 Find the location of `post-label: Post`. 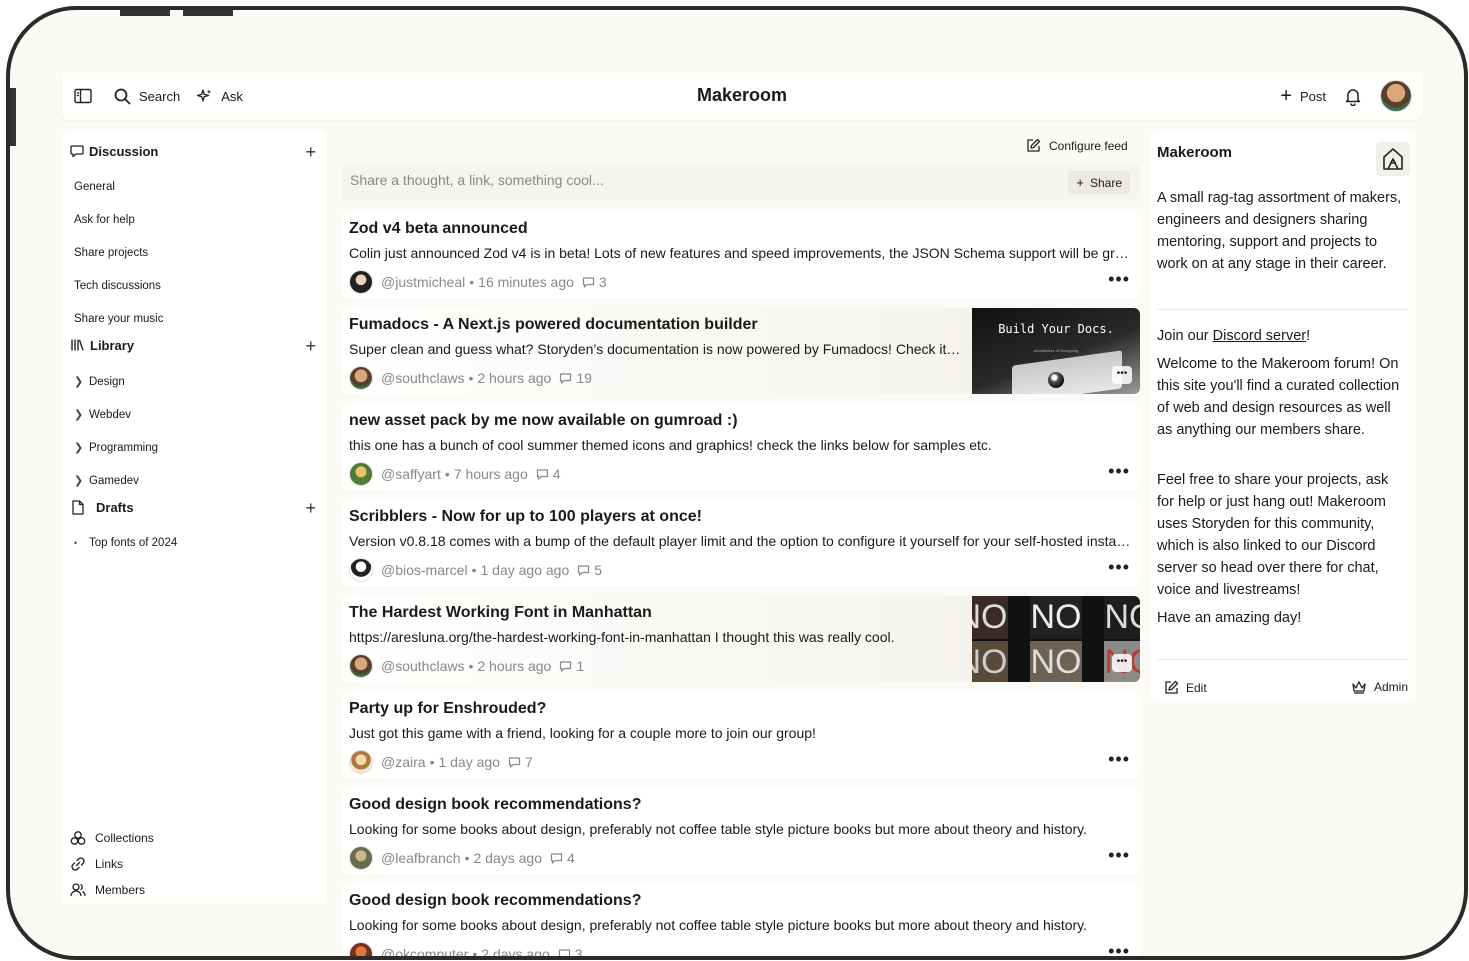

post-label: Post is located at coordinates (1312, 96).